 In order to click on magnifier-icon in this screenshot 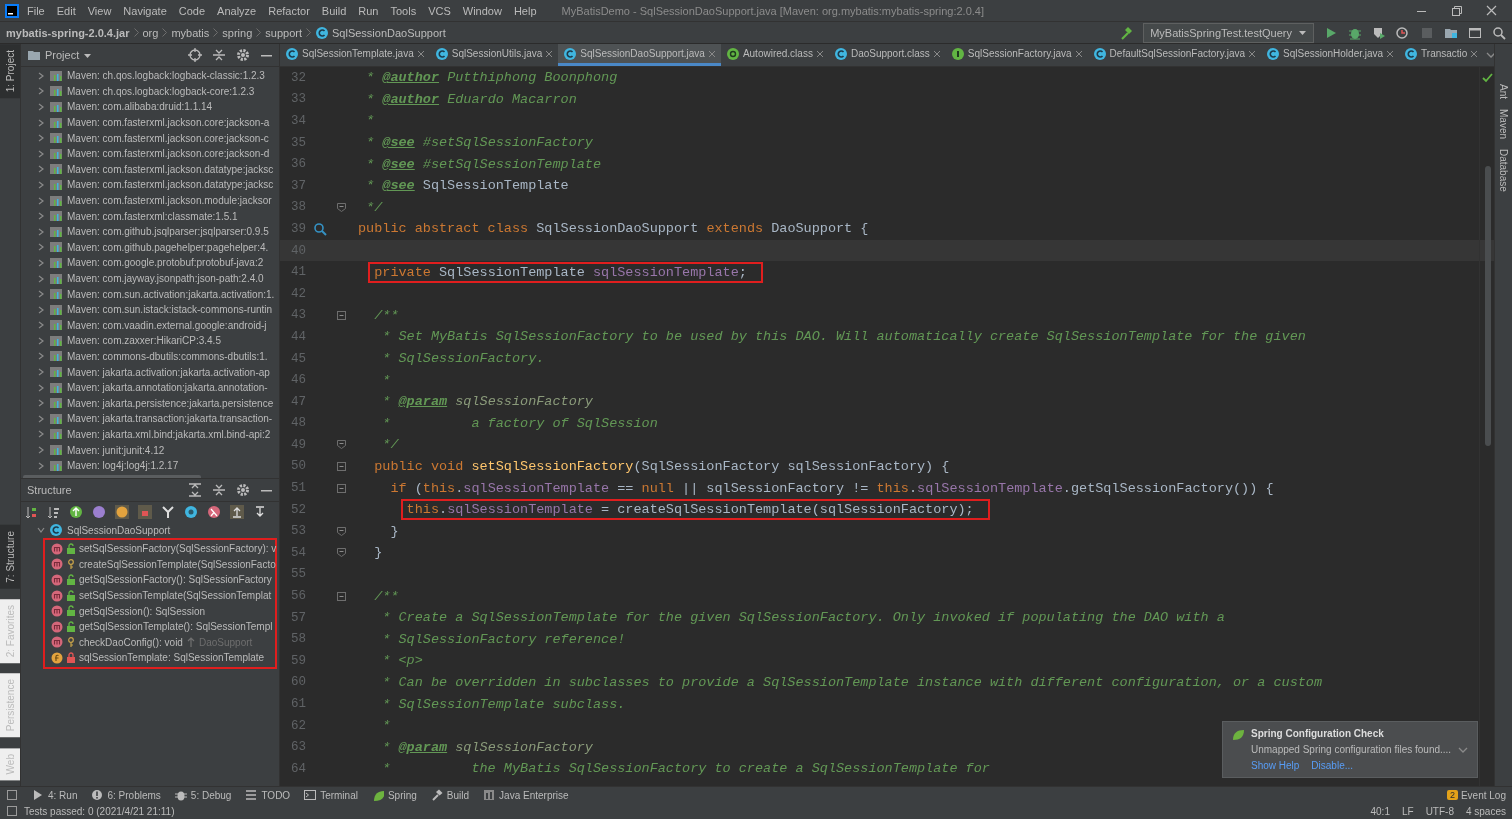, I will do `click(320, 228)`.